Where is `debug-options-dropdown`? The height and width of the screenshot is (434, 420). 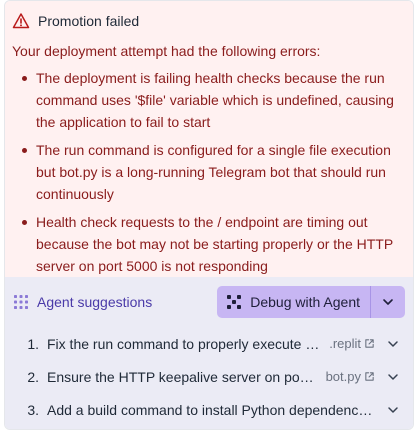
debug-options-dropdown is located at coordinates (388, 302).